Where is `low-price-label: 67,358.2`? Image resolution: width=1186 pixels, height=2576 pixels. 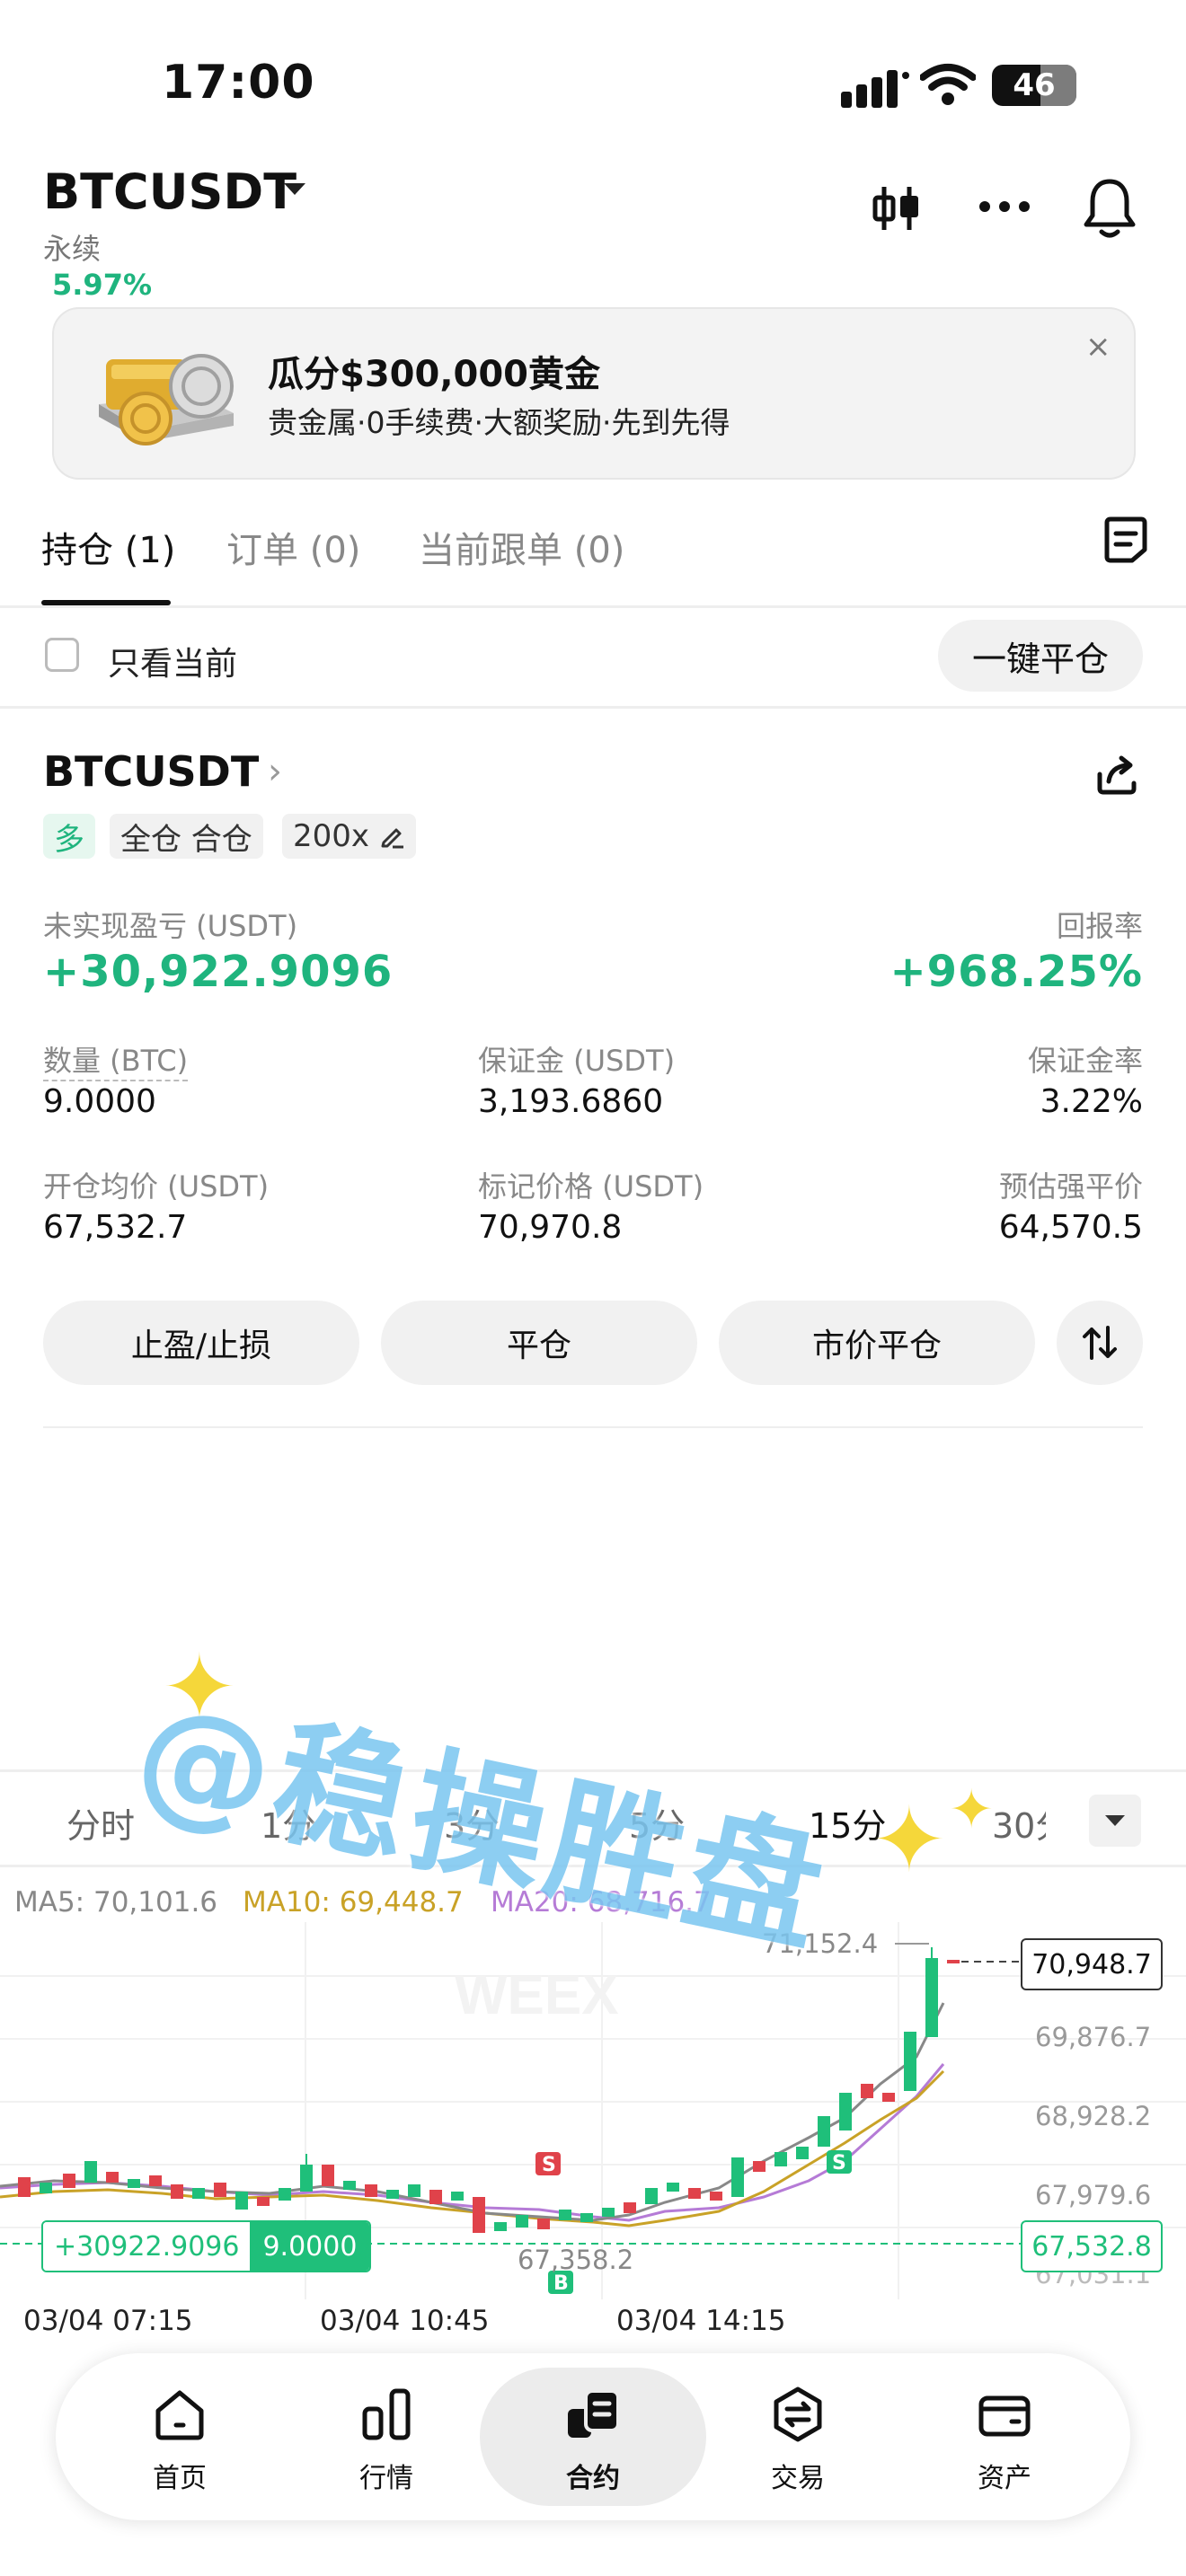 low-price-label: 67,358.2 is located at coordinates (575, 2260).